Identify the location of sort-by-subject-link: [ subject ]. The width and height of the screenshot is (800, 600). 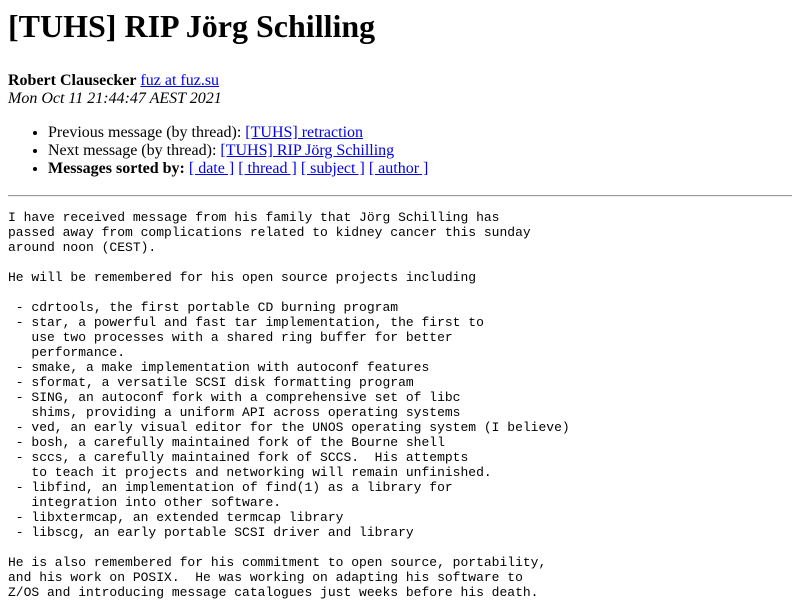
(333, 168).